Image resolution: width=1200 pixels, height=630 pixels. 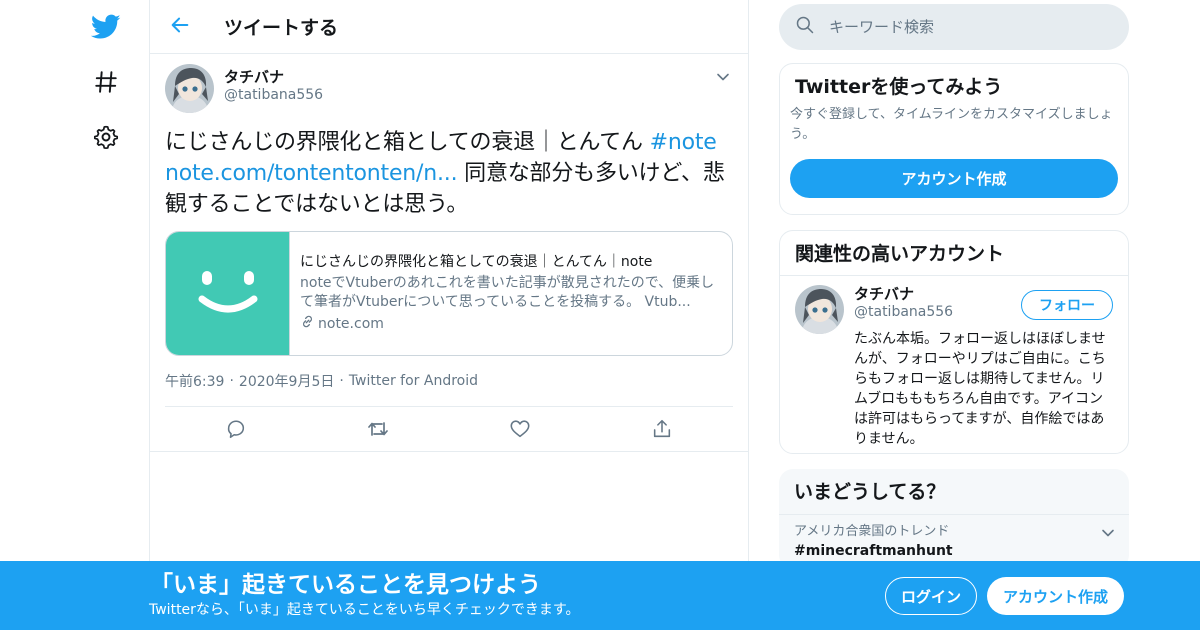 I want to click on trends-title: いまどうしてる？, so click(x=954, y=492).